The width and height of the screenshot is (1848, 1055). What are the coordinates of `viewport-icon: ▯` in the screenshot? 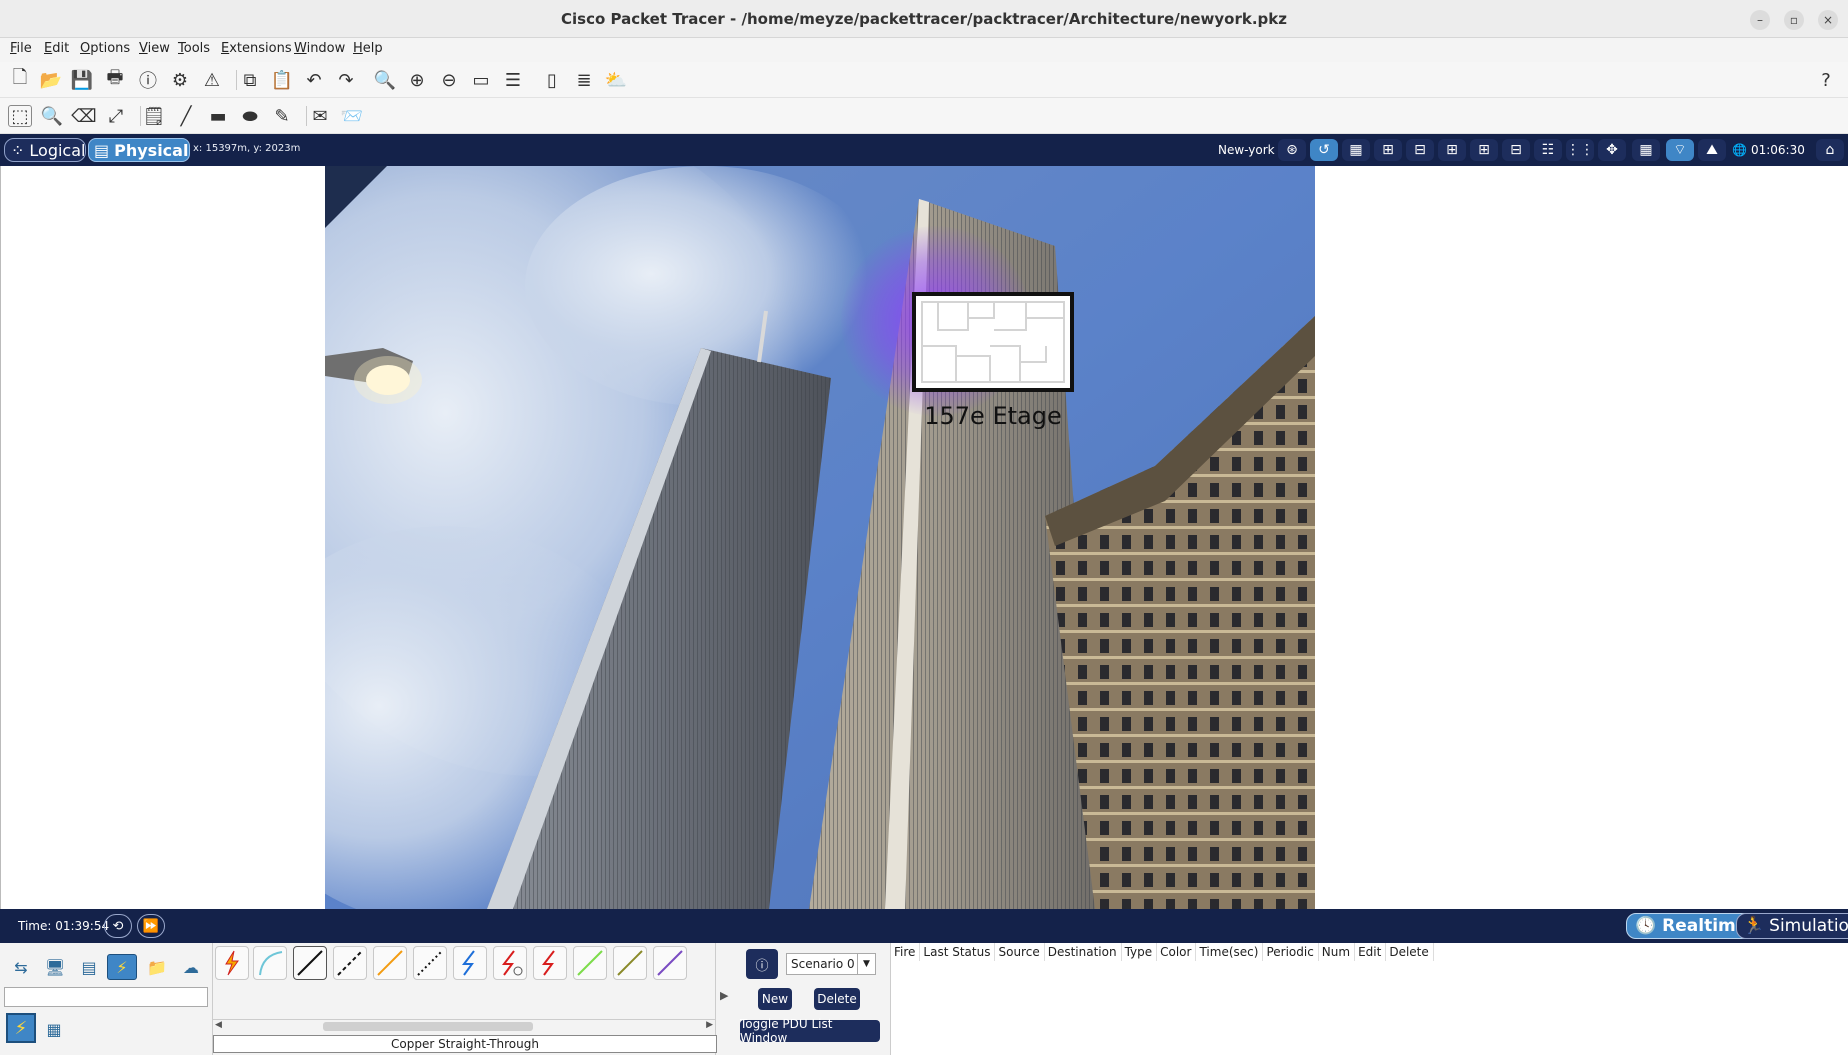 It's located at (552, 80).